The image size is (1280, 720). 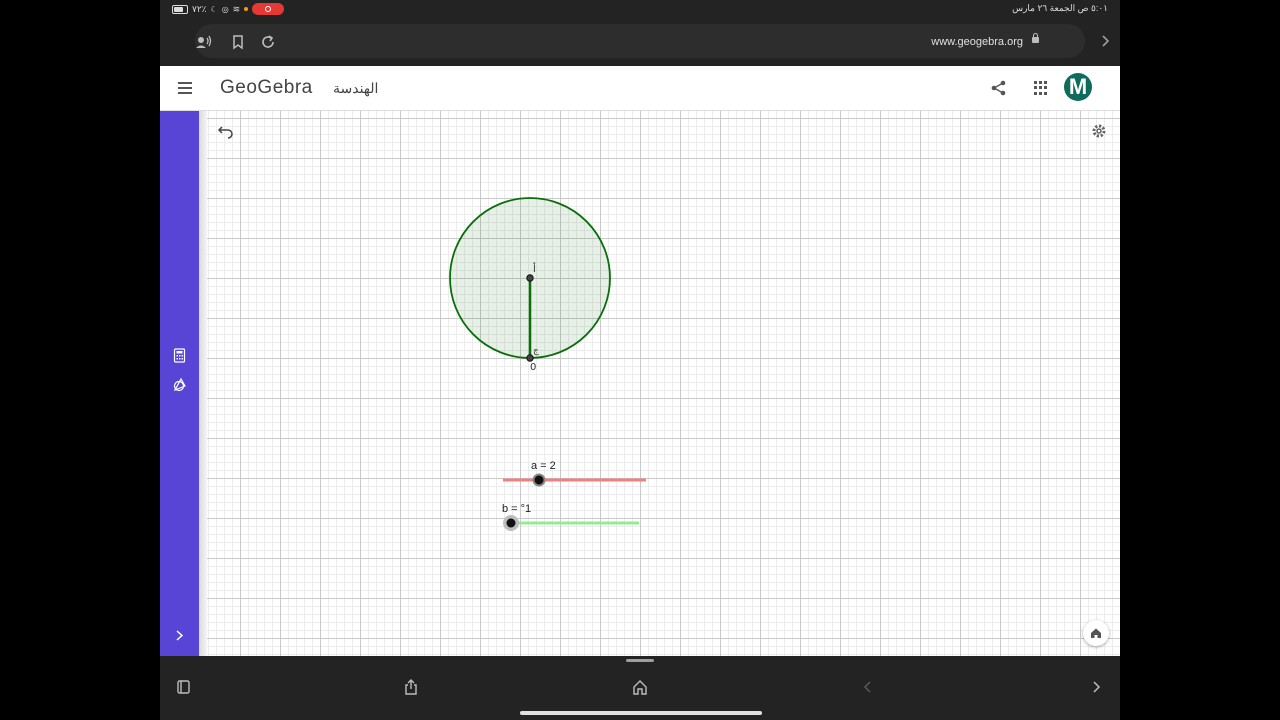 I want to click on geometry-tools-icon, so click(x=179, y=384).